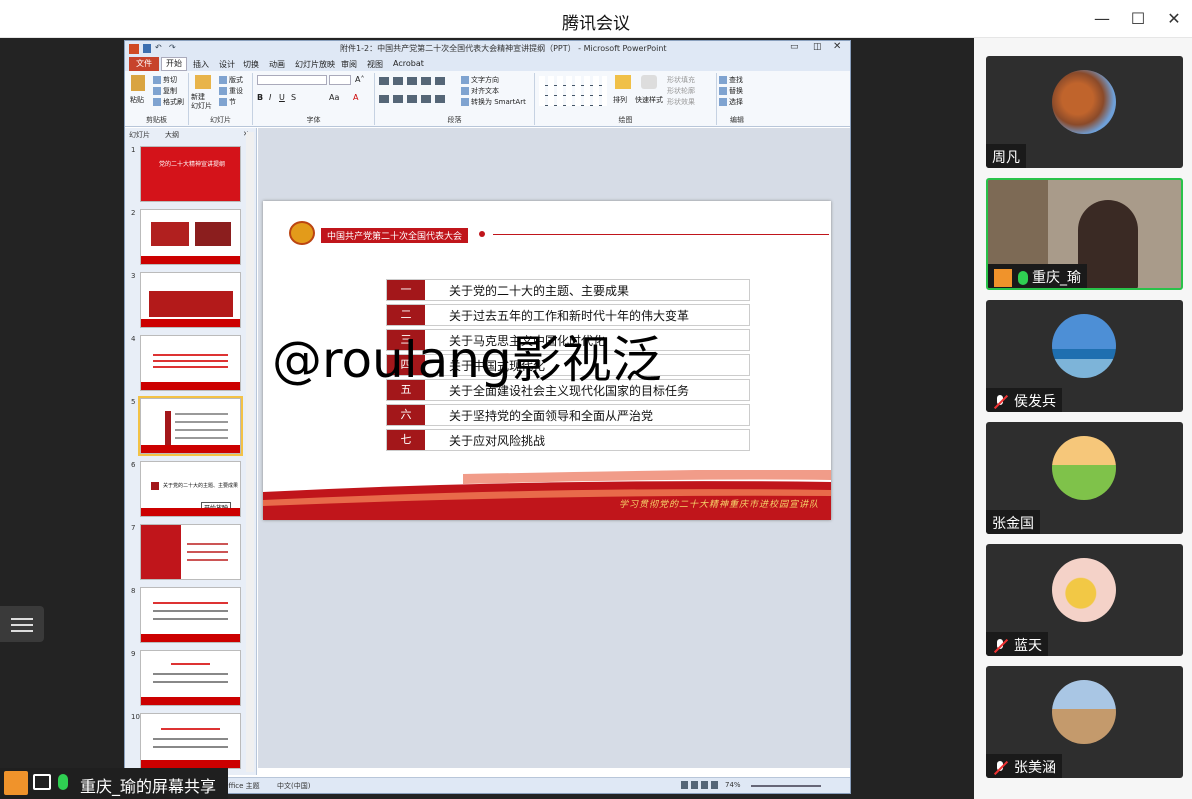 This screenshot has height=799, width=1192. What do you see at coordinates (165, 80) in the screenshot?
I see `cut-button: 剪切` at bounding box center [165, 80].